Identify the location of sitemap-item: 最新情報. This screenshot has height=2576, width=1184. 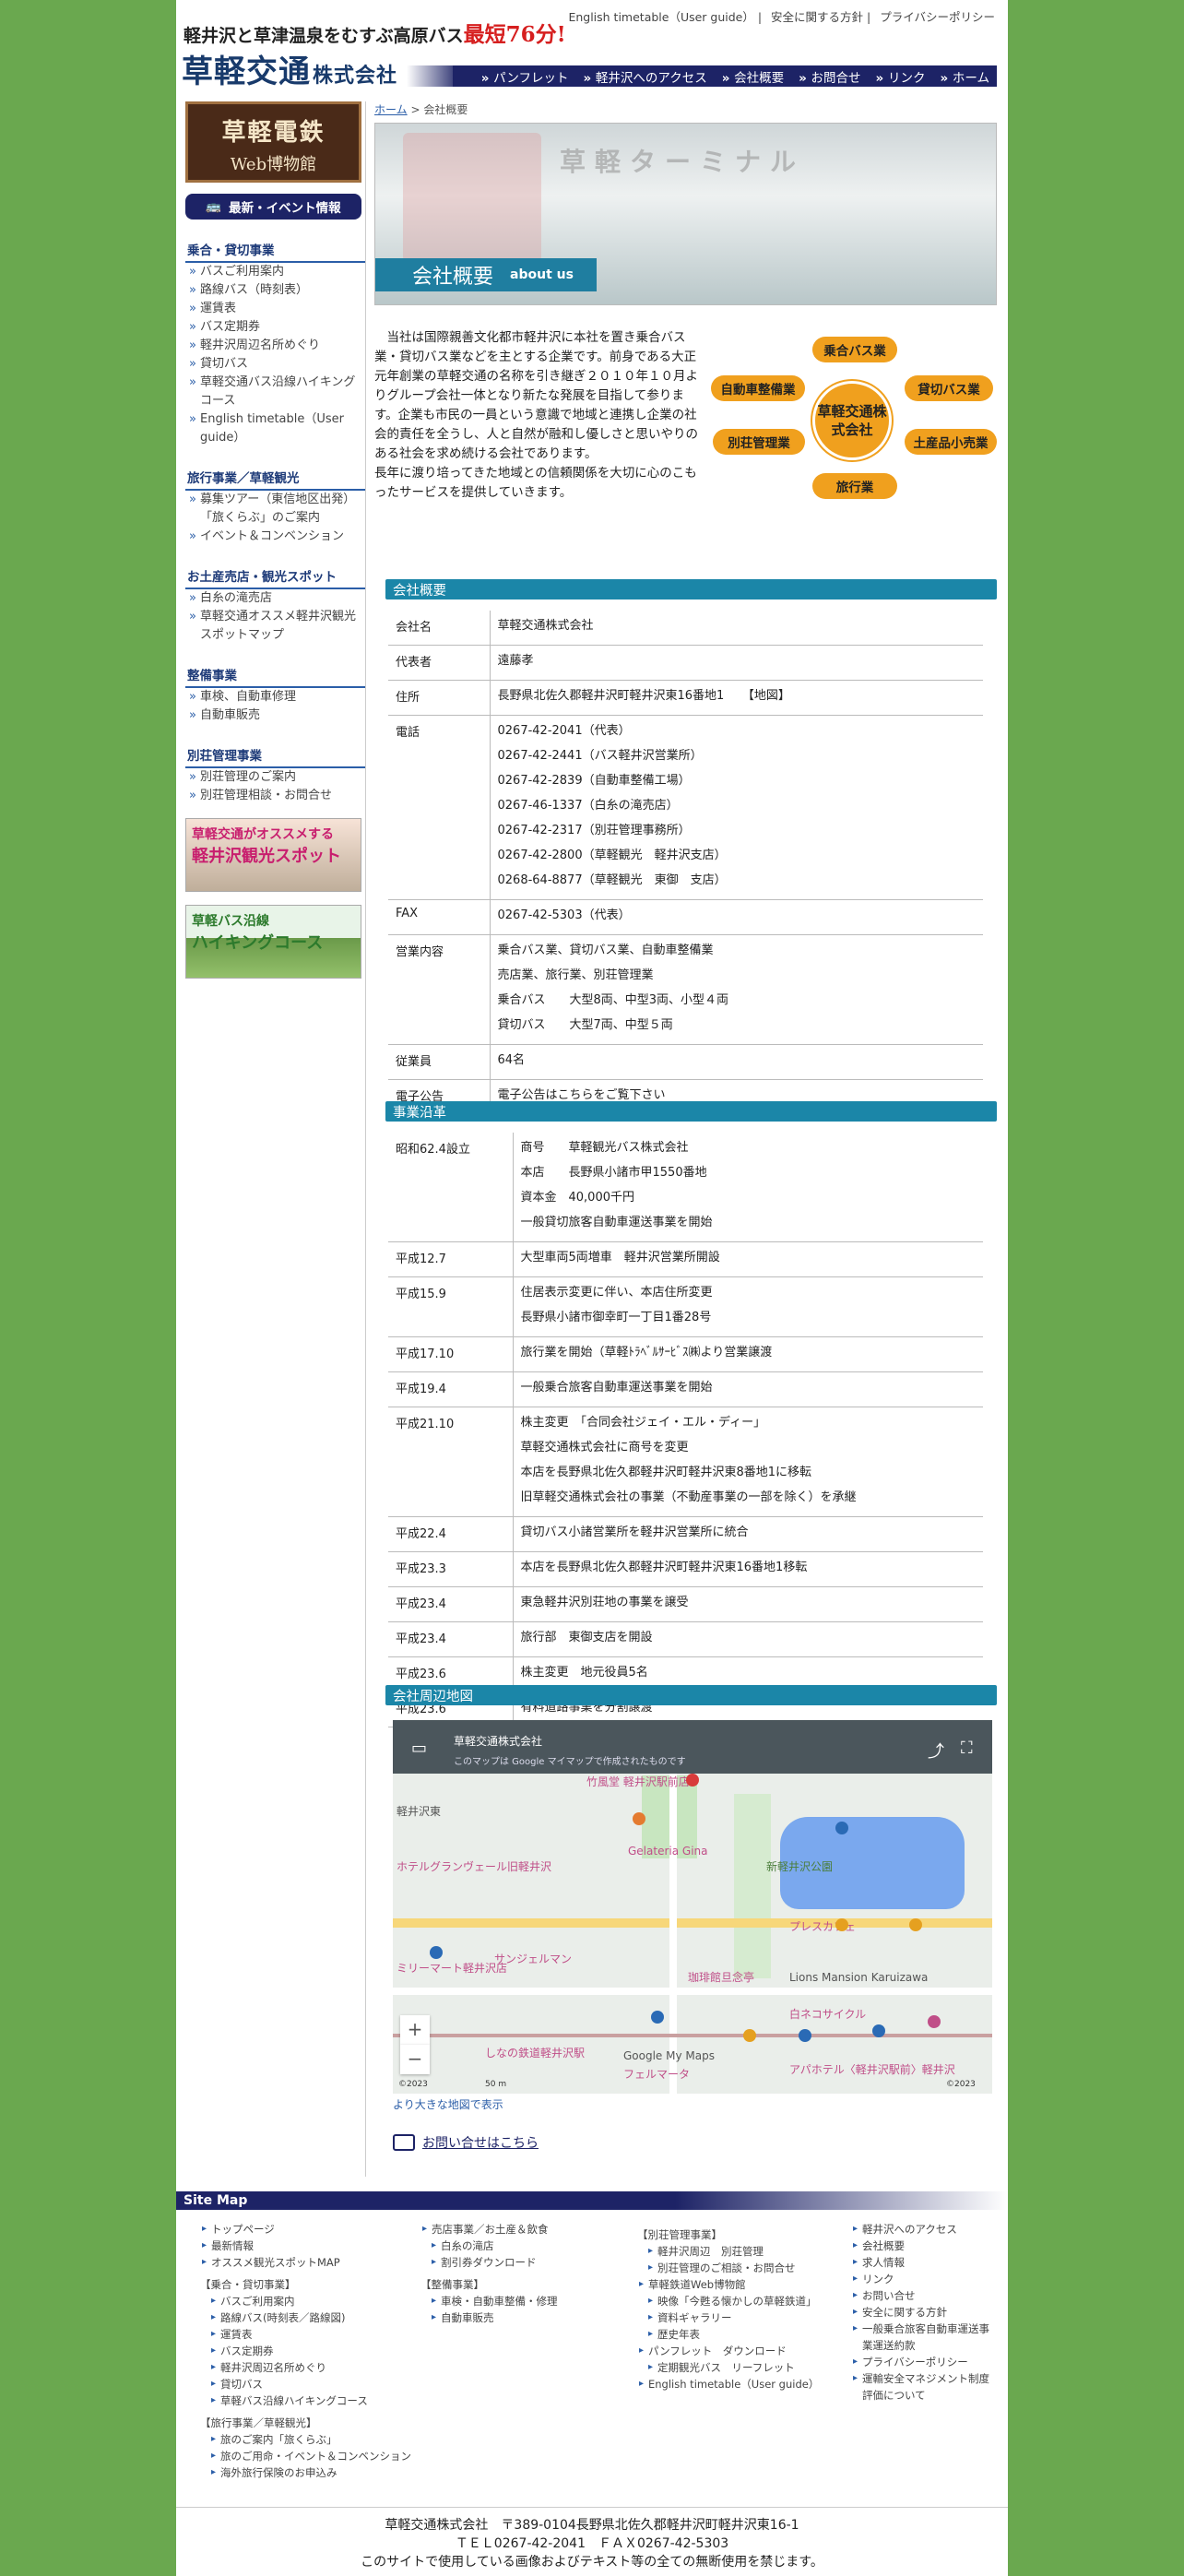
(305, 2246).